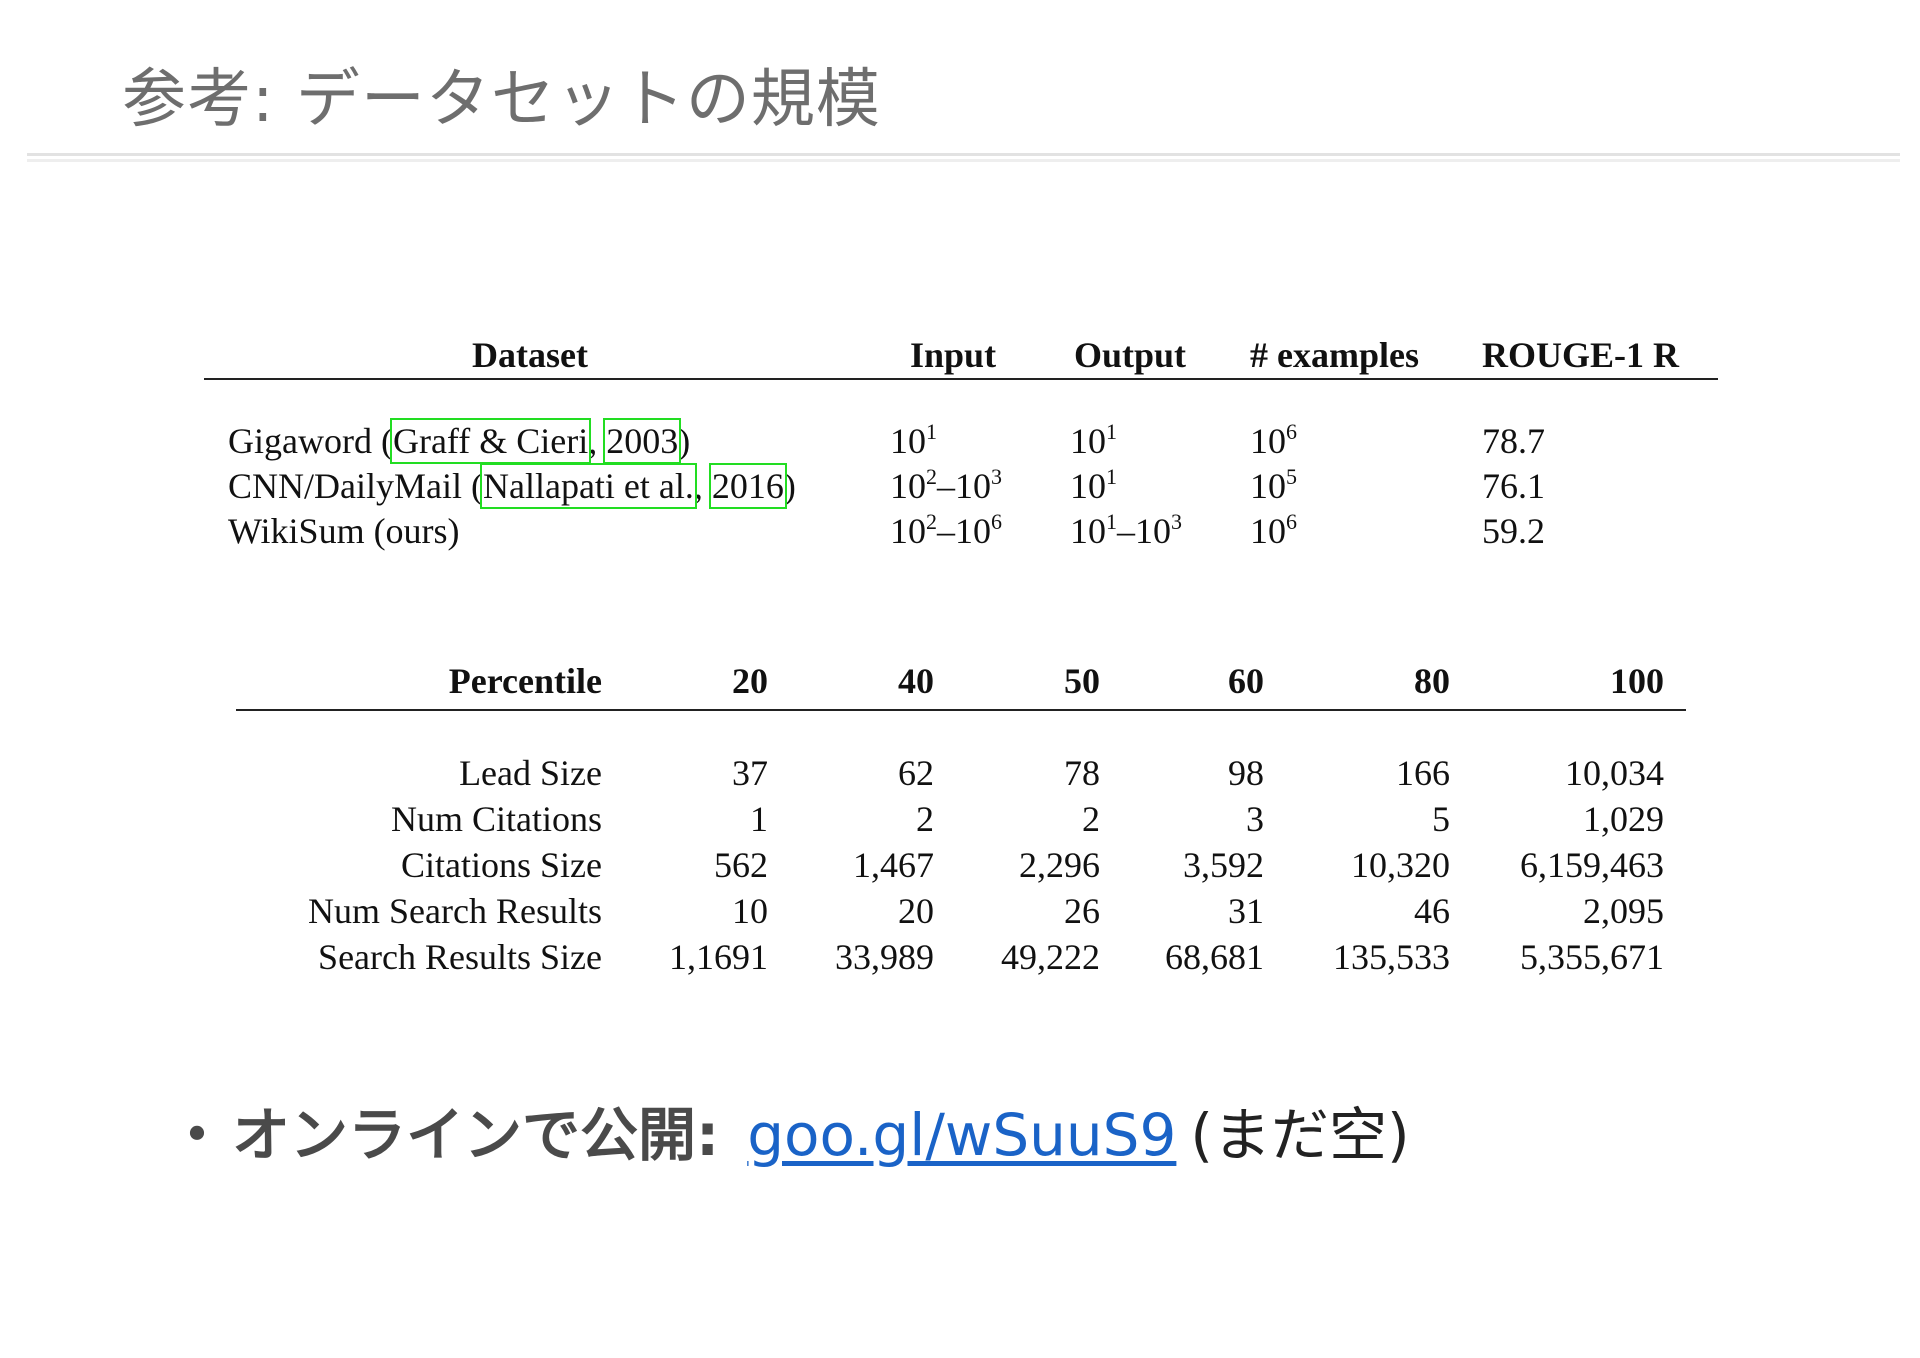  I want to click on dataset-name-cell: Gigaword (Graff & Cieri, 2003), so click(459, 441).